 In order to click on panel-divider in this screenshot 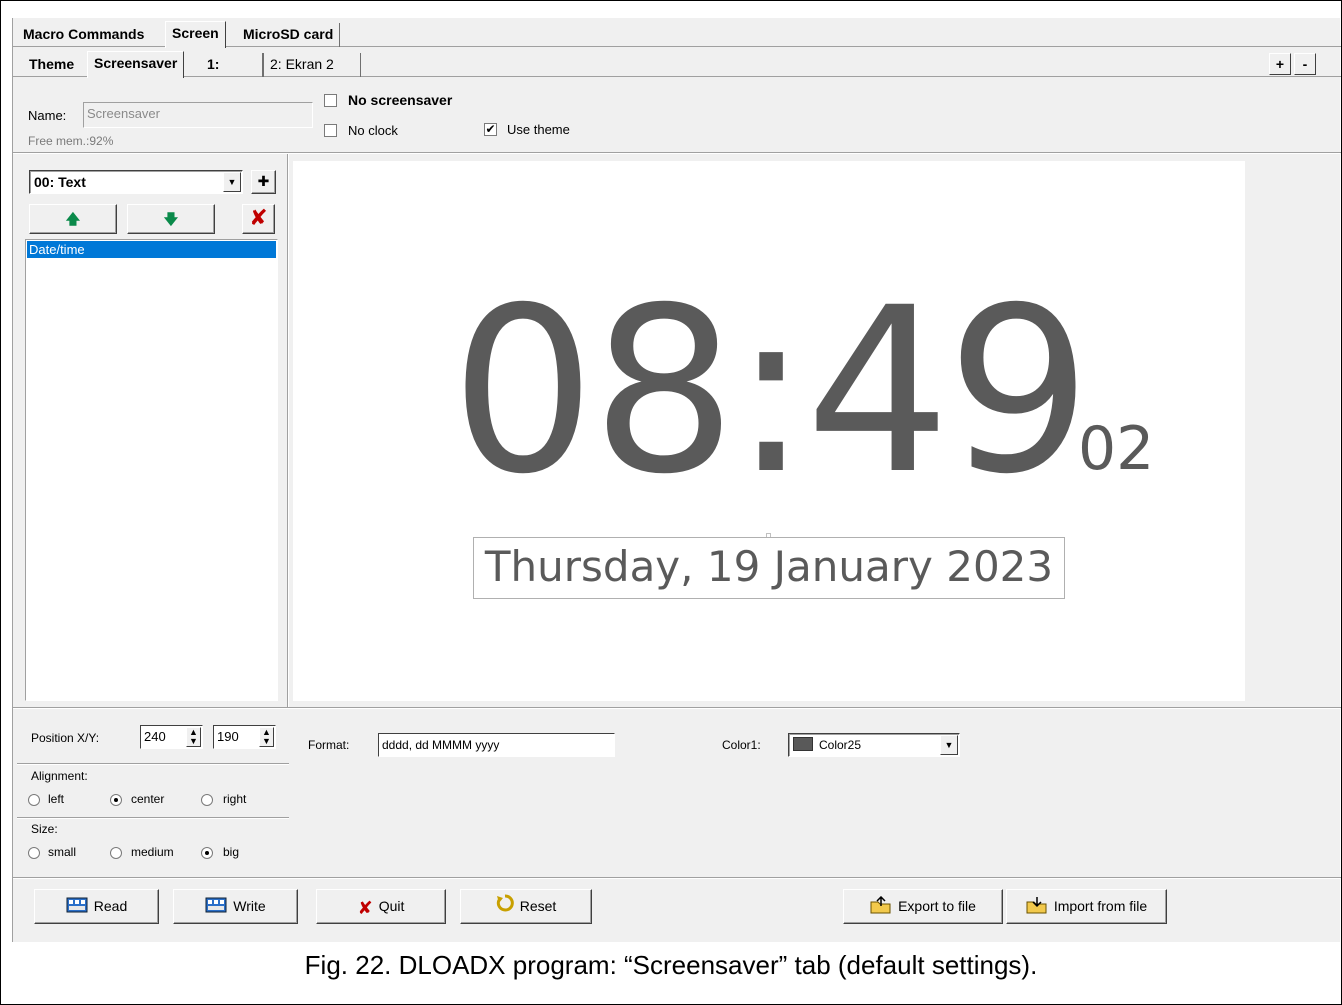, I will do `click(288, 430)`.